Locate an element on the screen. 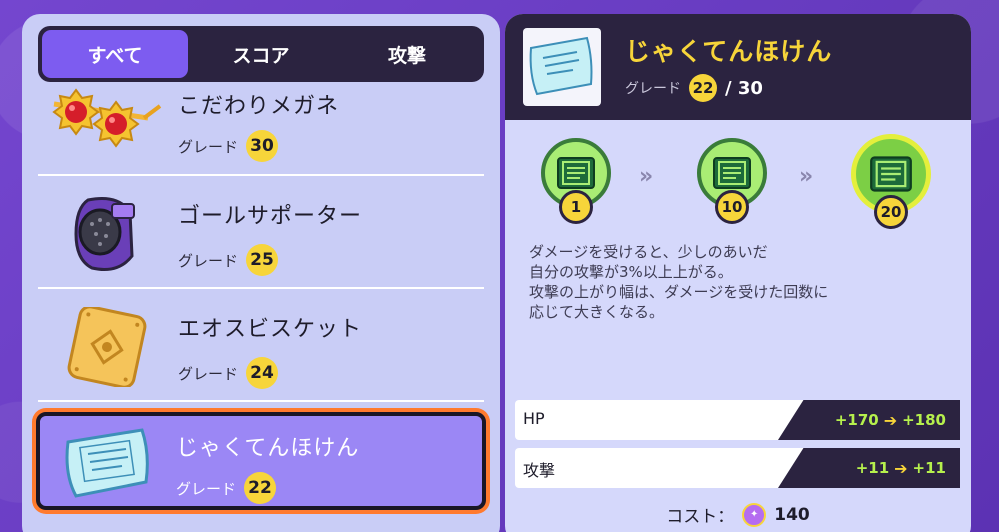 This screenshot has width=999, height=532. item-name: じゃくてんほけん is located at coordinates (268, 448).